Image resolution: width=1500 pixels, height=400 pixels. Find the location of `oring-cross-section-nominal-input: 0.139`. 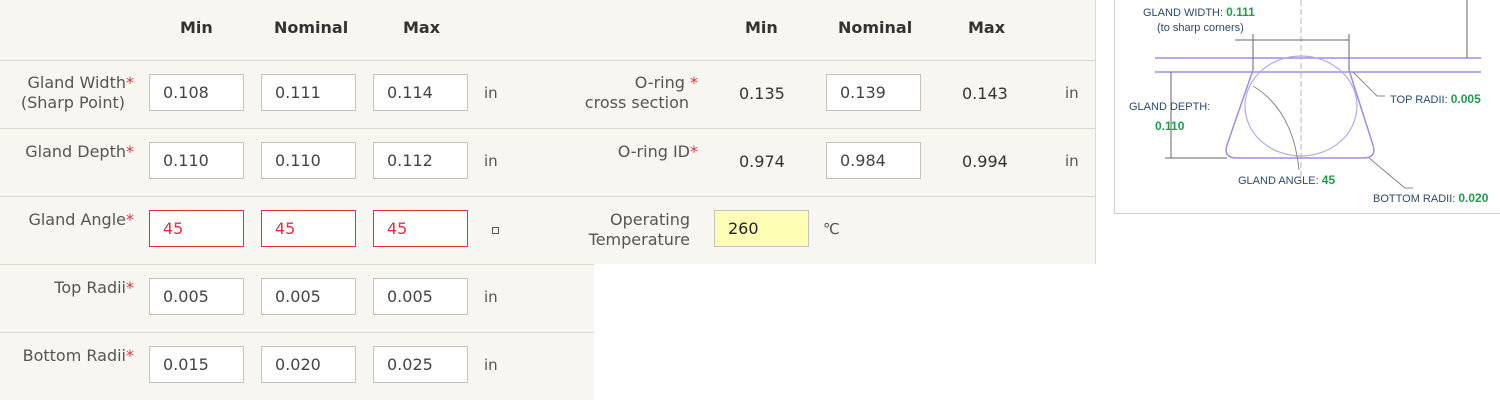

oring-cross-section-nominal-input: 0.139 is located at coordinates (873, 92).